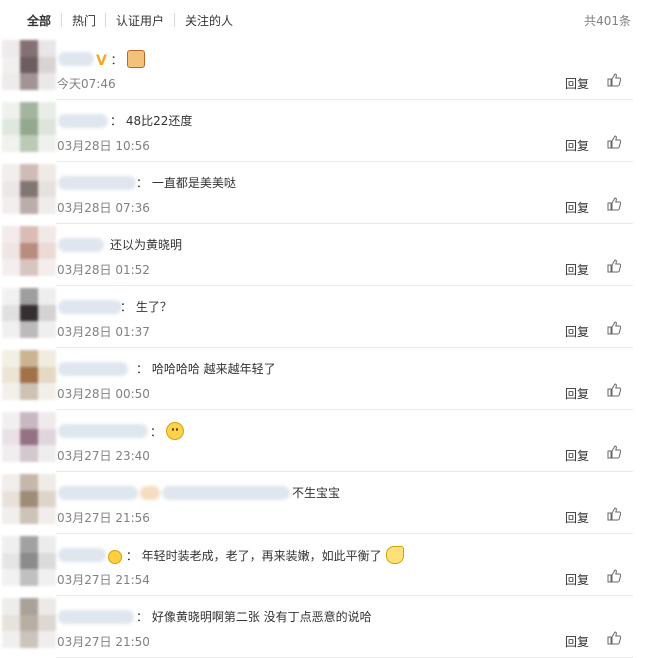 Image resolution: width=645 pixels, height=658 pixels. I want to click on comment-item: ： 年轻时装老成，老了，再来装嫩，如此平衡了 03月27日 21:54 回复, so click(322, 565).